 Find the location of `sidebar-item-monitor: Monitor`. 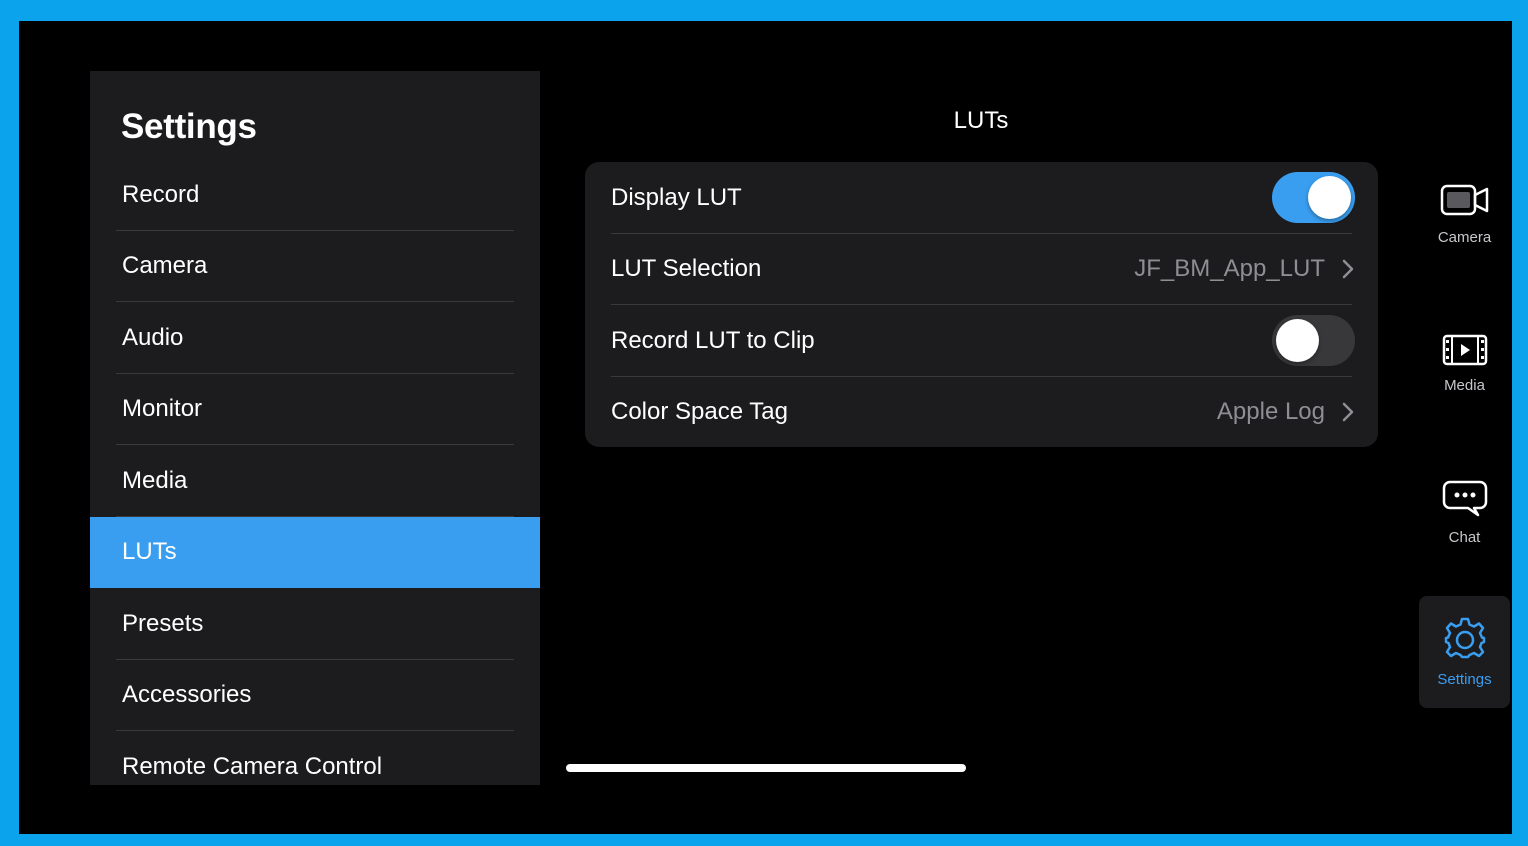

sidebar-item-monitor: Monitor is located at coordinates (315, 410).